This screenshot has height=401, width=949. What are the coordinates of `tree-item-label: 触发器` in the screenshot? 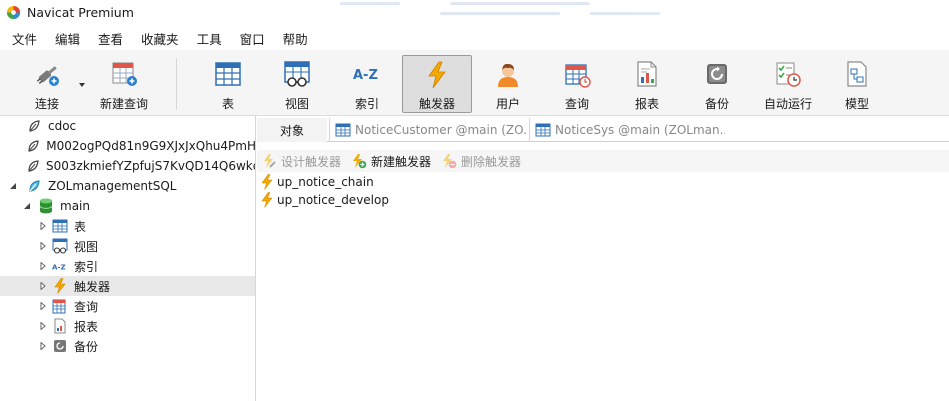 It's located at (92, 286).